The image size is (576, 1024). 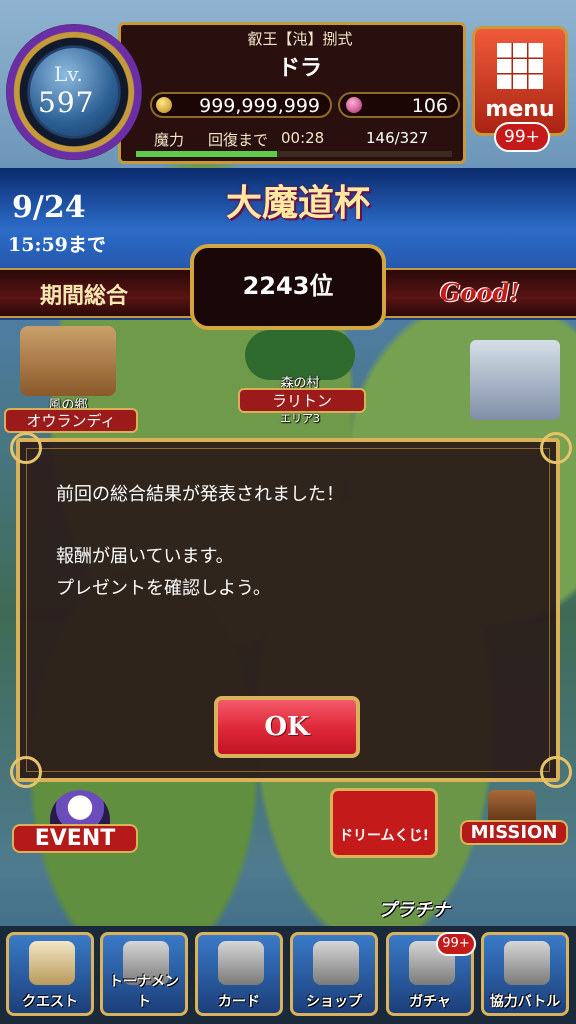 What do you see at coordinates (169, 140) in the screenshot?
I see `mana-label: 魔力` at bounding box center [169, 140].